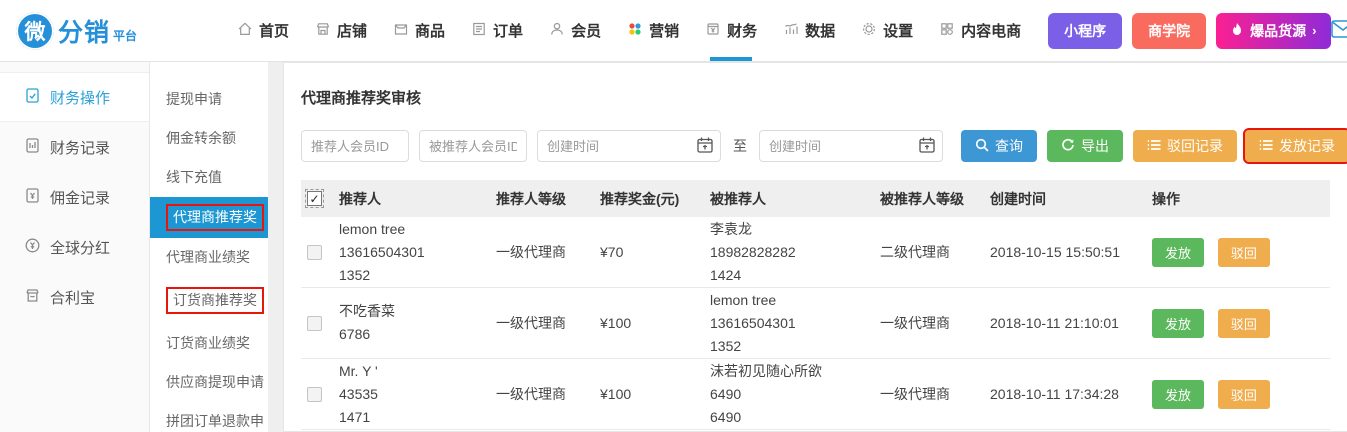 Image resolution: width=1347 pixels, height=432 pixels. Describe the element at coordinates (653, 30) in the screenshot. I see `nav-item-marketing: 营销` at that location.